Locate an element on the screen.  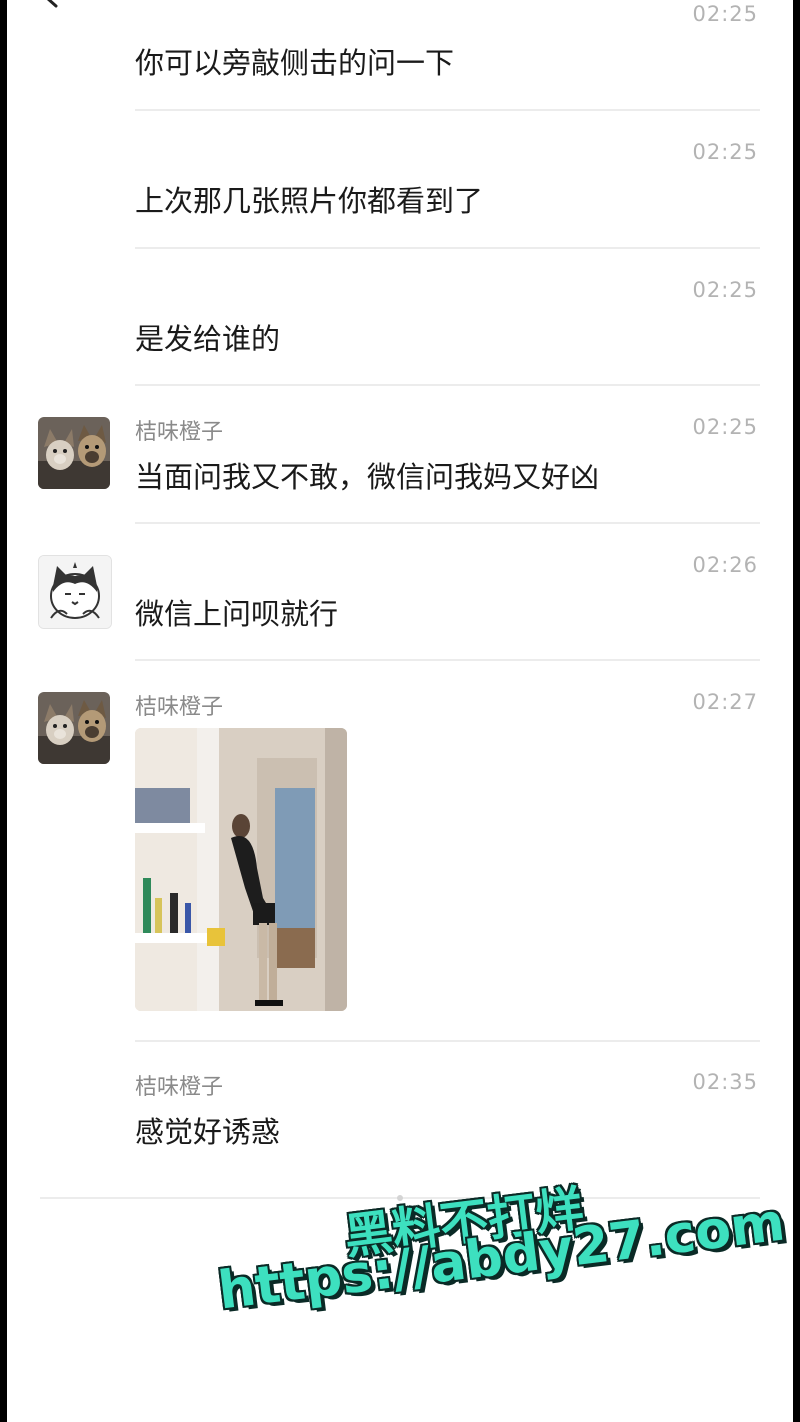
message-time: 02:35 is located at coordinates (725, 1082).